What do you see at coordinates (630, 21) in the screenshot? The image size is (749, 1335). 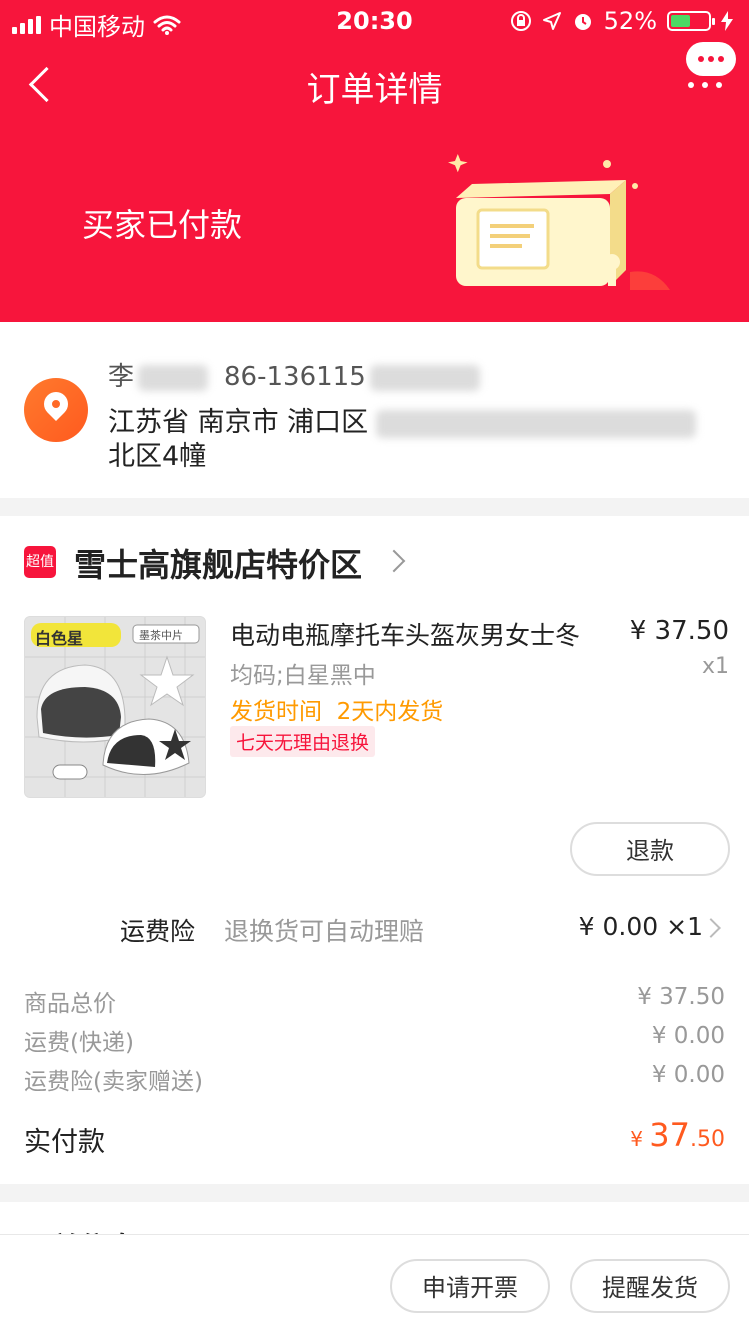 I see `battery-percent: 52%` at bounding box center [630, 21].